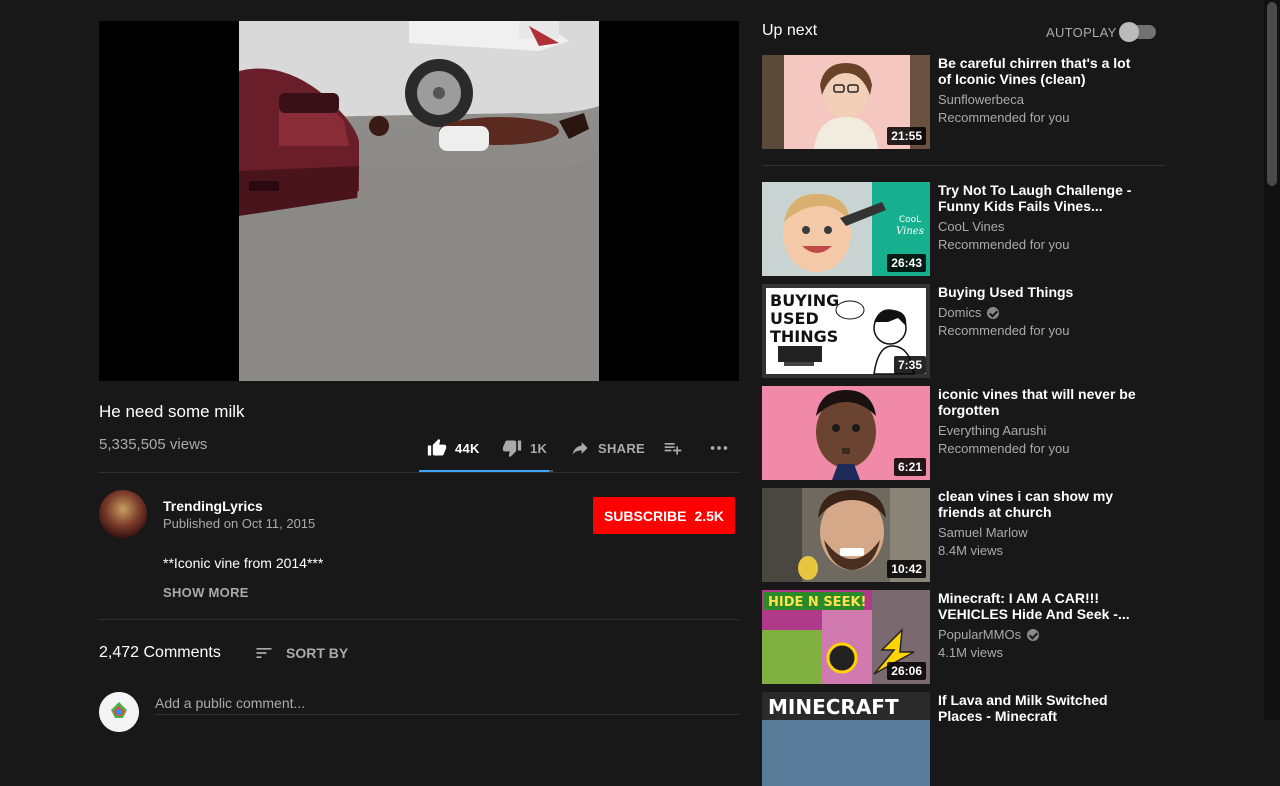 The height and width of the screenshot is (786, 1280). I want to click on add-to-playlist-button, so click(673, 448).